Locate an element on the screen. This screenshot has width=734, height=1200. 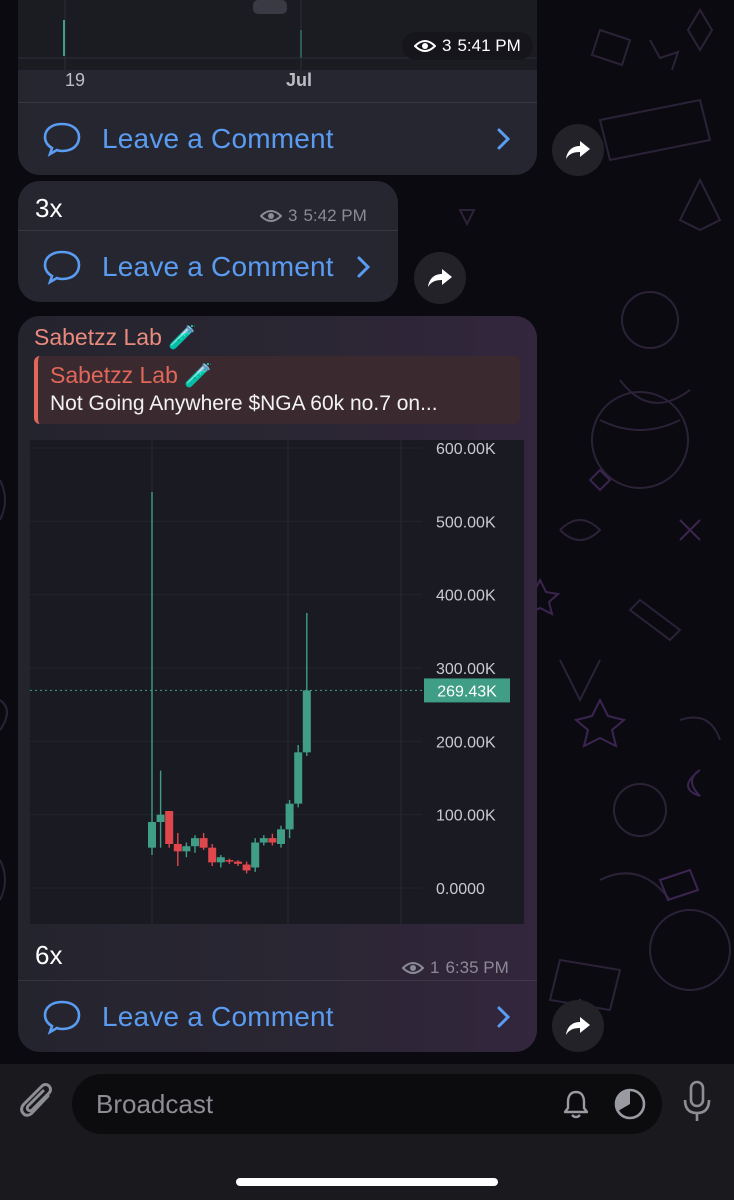
broadcast-input: Broadcast is located at coordinates (367, 1104).